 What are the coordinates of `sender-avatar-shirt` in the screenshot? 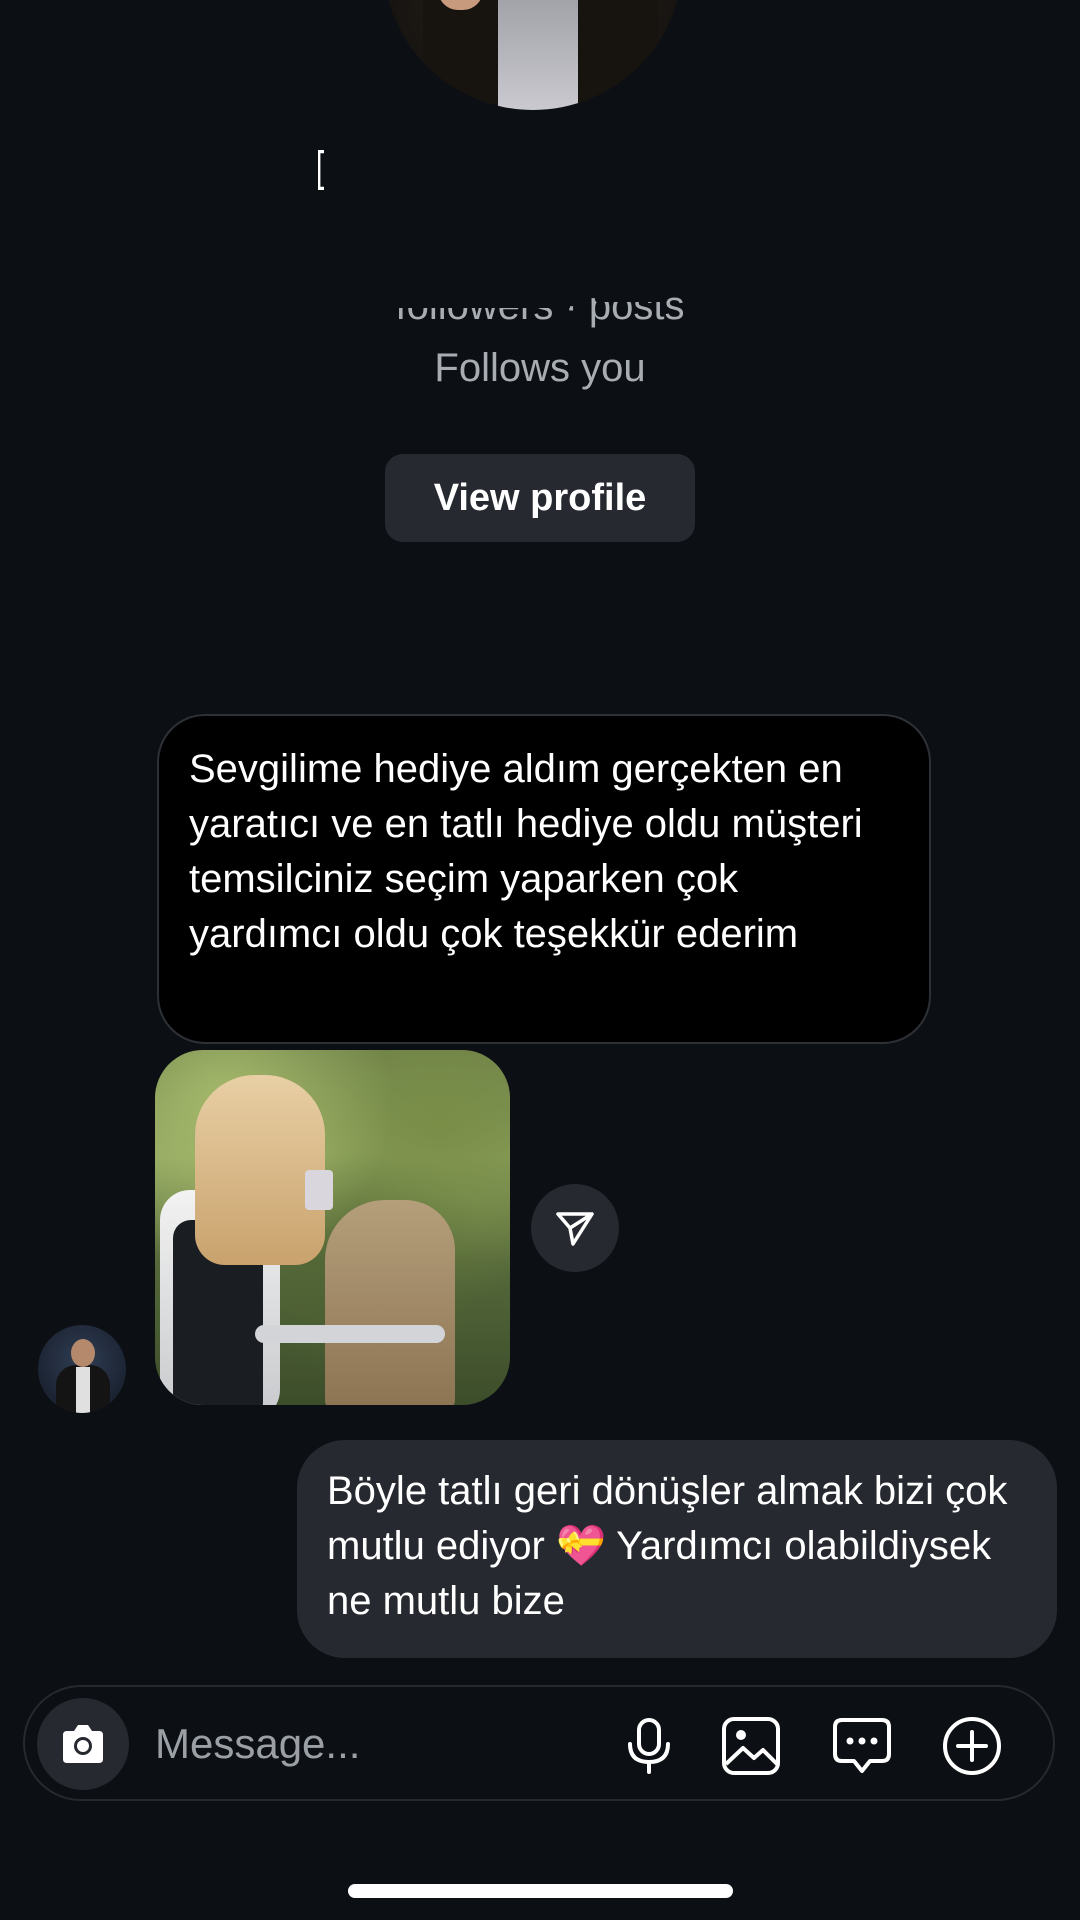 It's located at (83, 1390).